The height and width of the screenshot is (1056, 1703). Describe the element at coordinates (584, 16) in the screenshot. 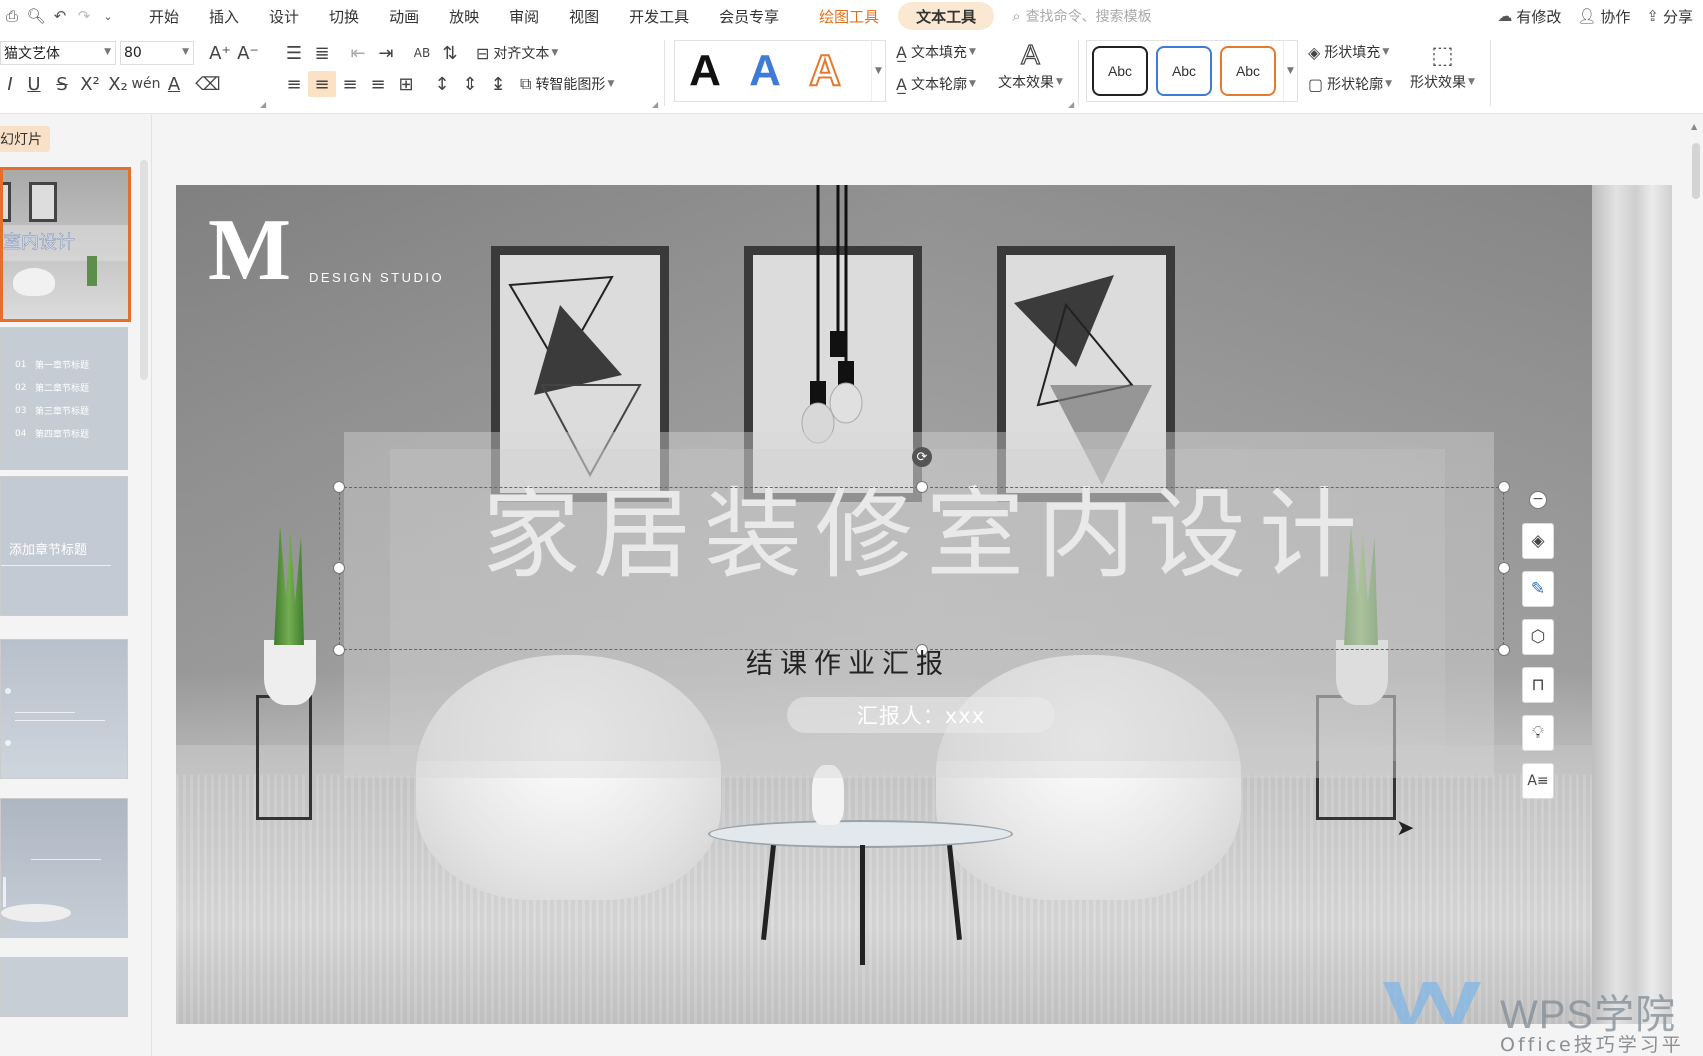

I see `menu-view: 视图` at that location.